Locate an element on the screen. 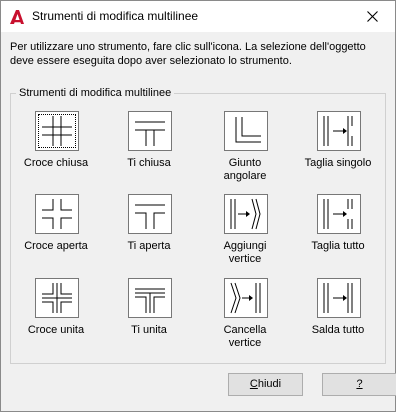 The height and width of the screenshot is (412, 396). tool-label-line-1: Giunto is located at coordinates (245, 163).